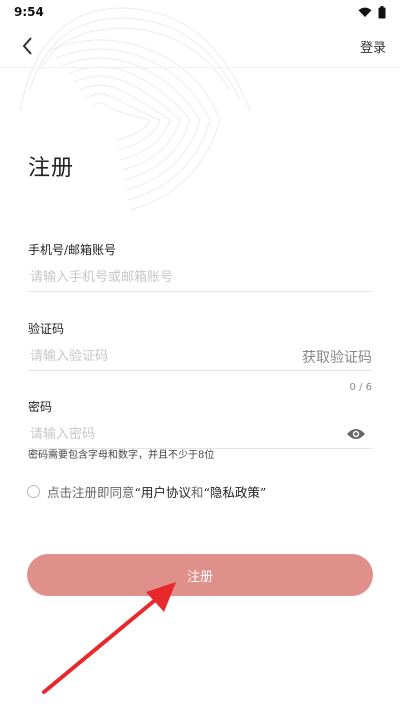  I want to click on privacy-policy-link: 隐私政策, so click(235, 492).